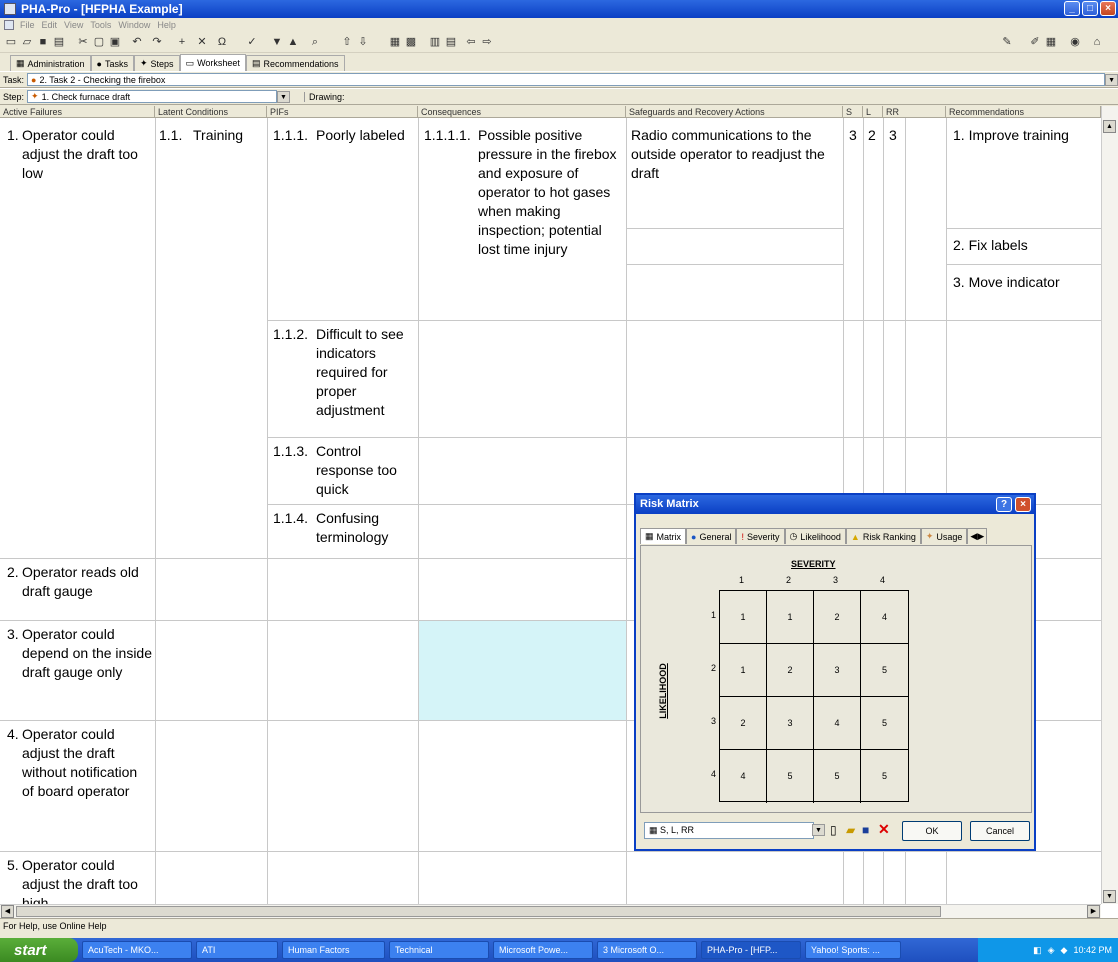 The width and height of the screenshot is (1118, 962). I want to click on column-icon: ▥, so click(435, 42).